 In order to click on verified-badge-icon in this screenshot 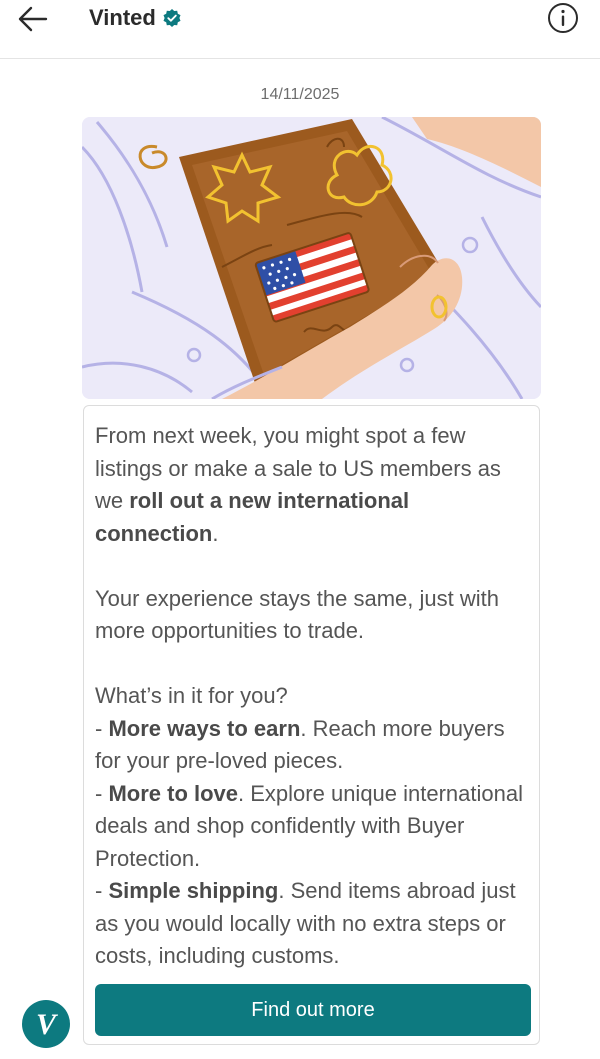, I will do `click(172, 18)`.